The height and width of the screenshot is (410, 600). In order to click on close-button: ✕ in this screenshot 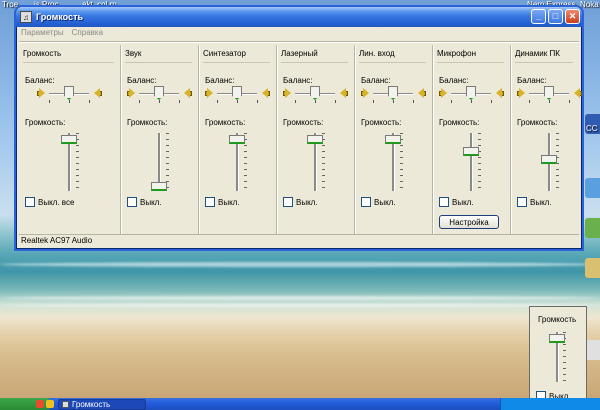, I will do `click(572, 16)`.